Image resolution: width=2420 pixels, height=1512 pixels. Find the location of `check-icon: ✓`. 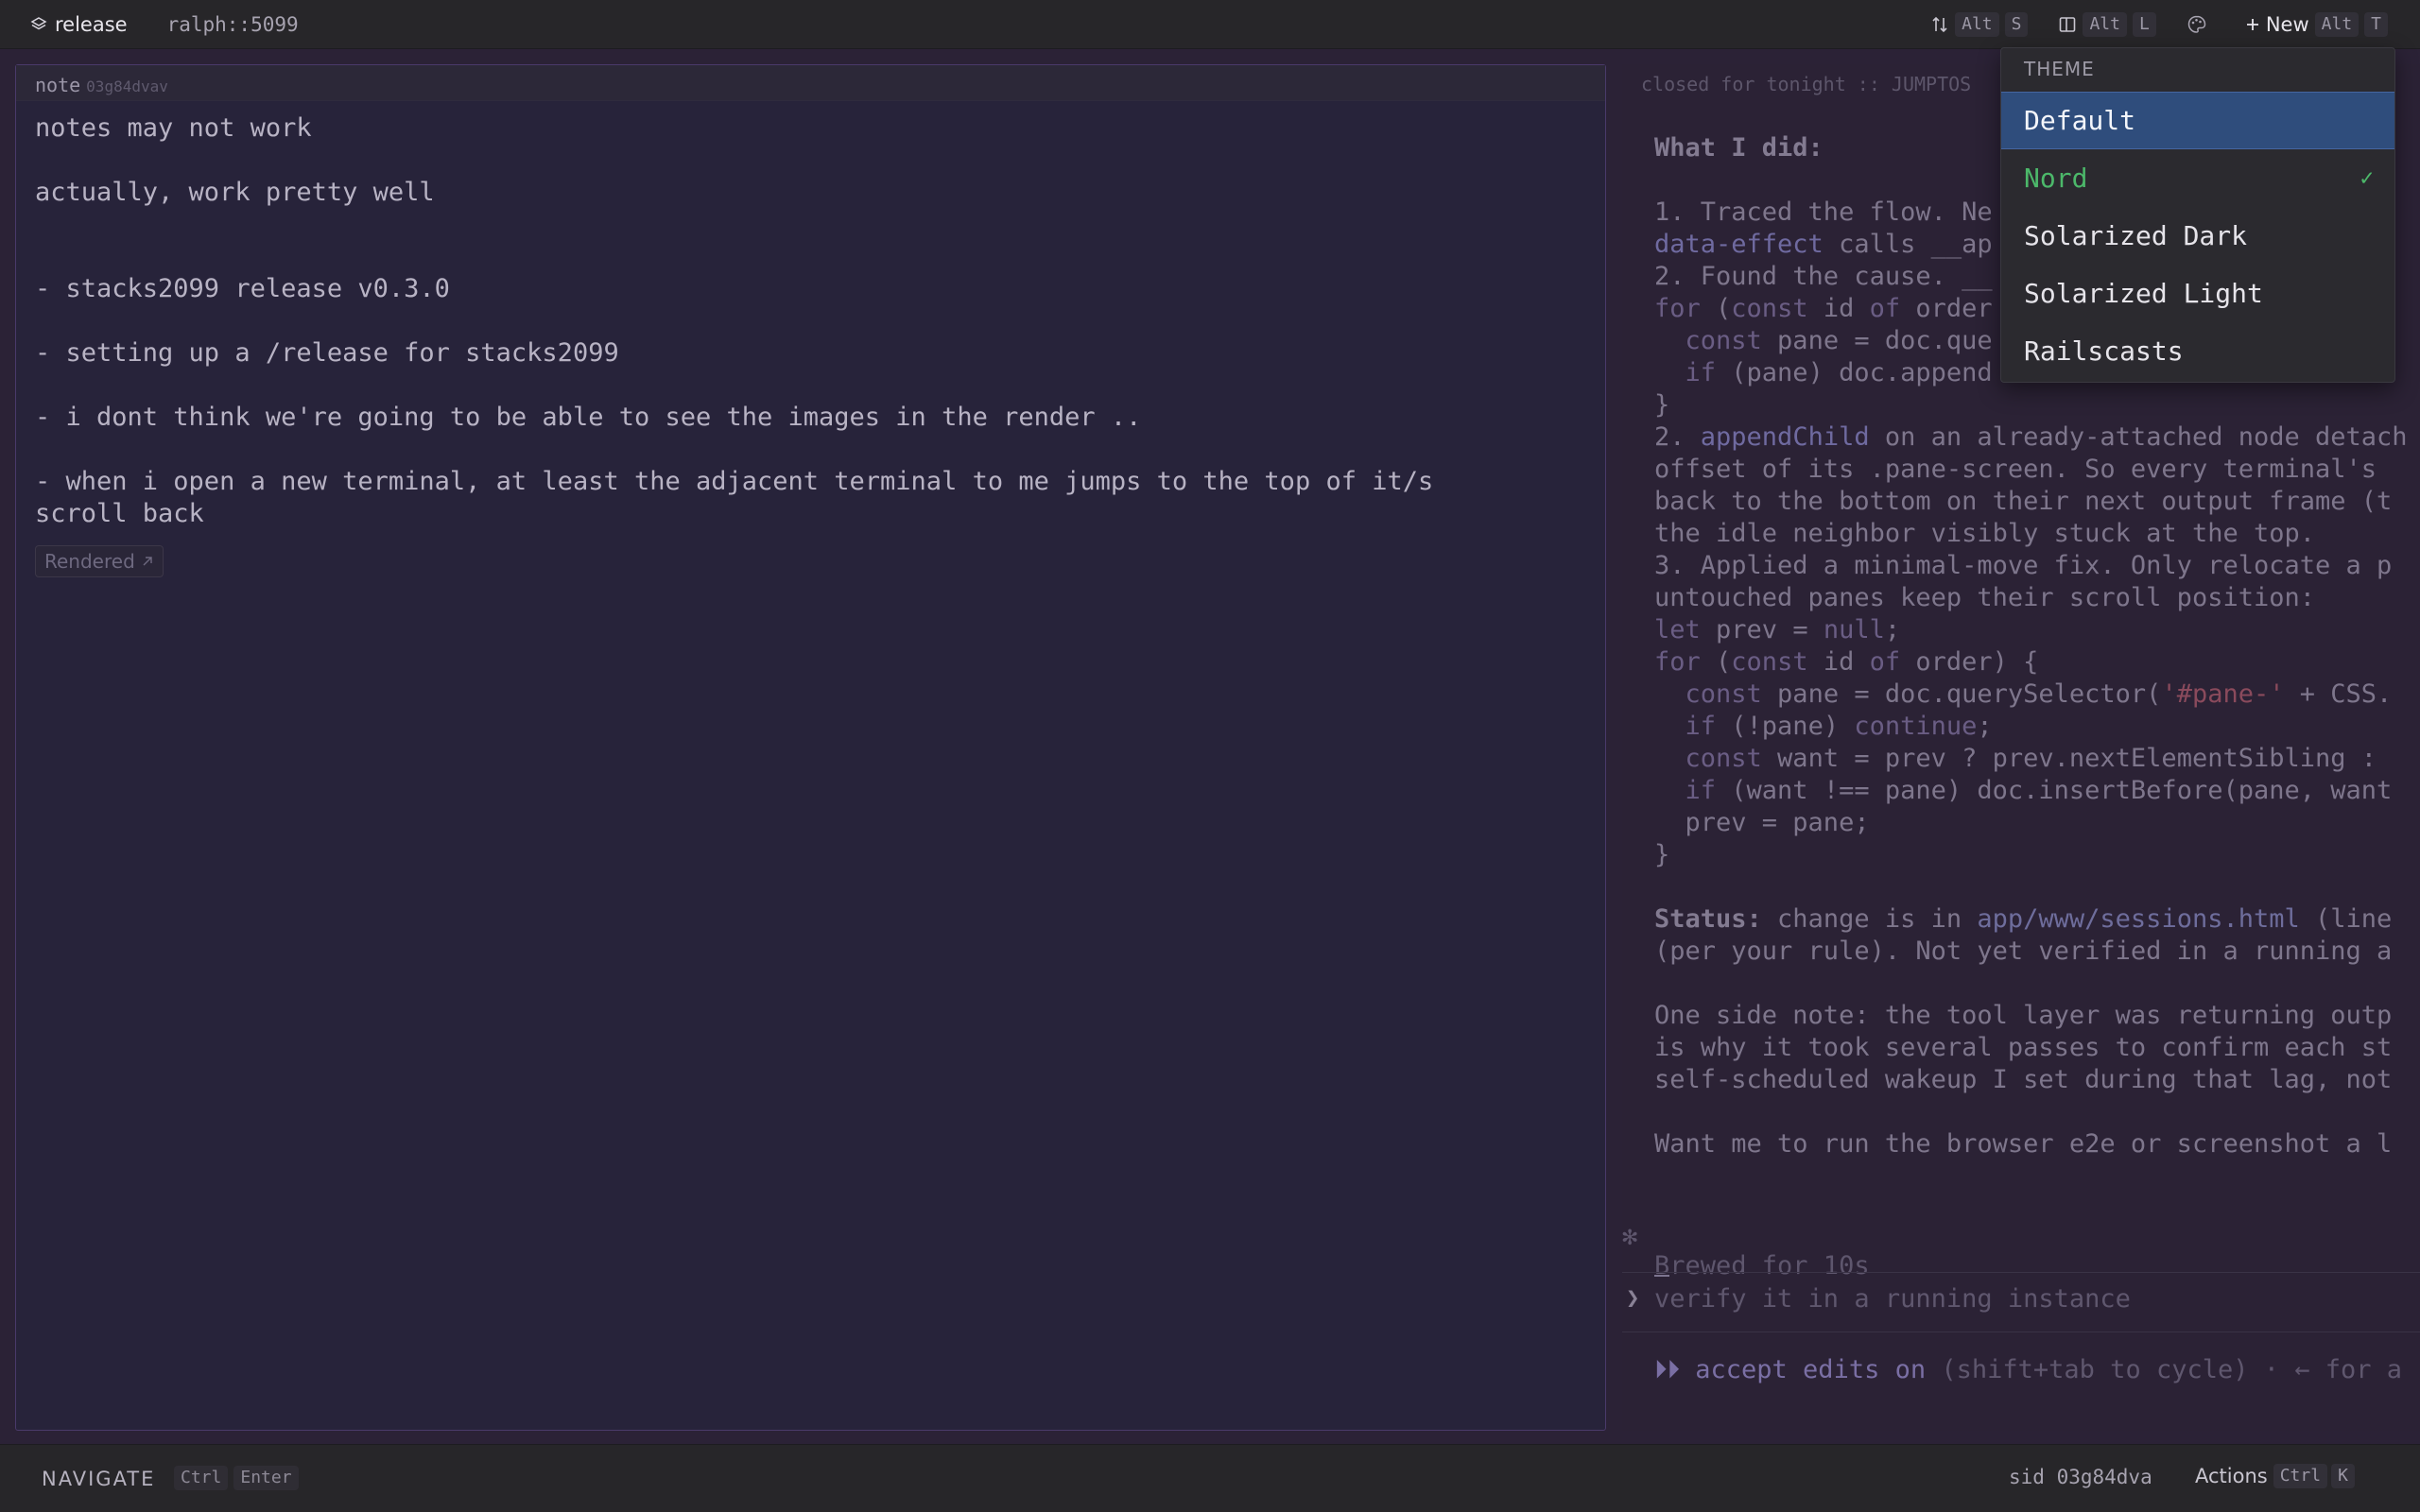

check-icon: ✓ is located at coordinates (2367, 177).